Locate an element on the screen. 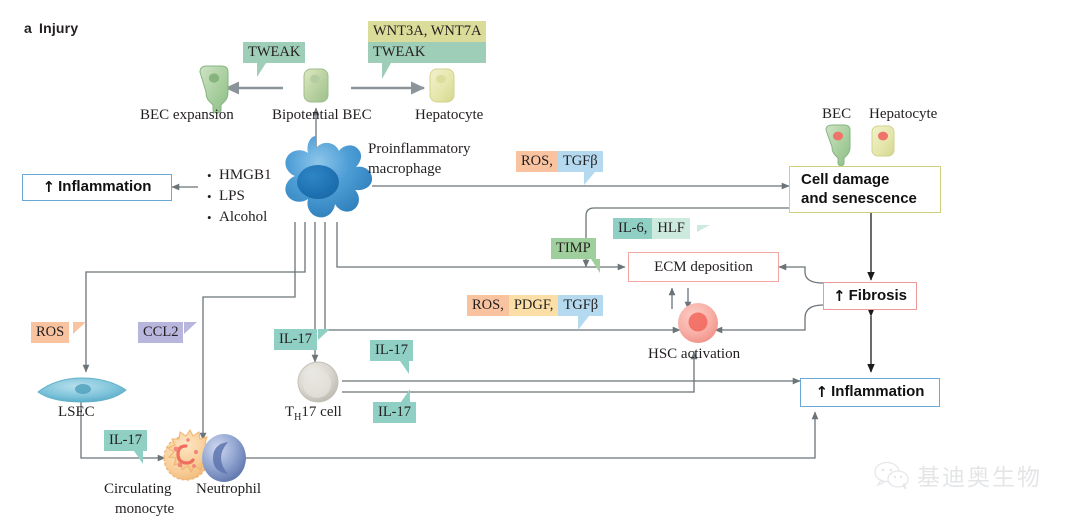 This screenshot has height=529, width=1080. cell-damage-line2: and senescence is located at coordinates (859, 198).